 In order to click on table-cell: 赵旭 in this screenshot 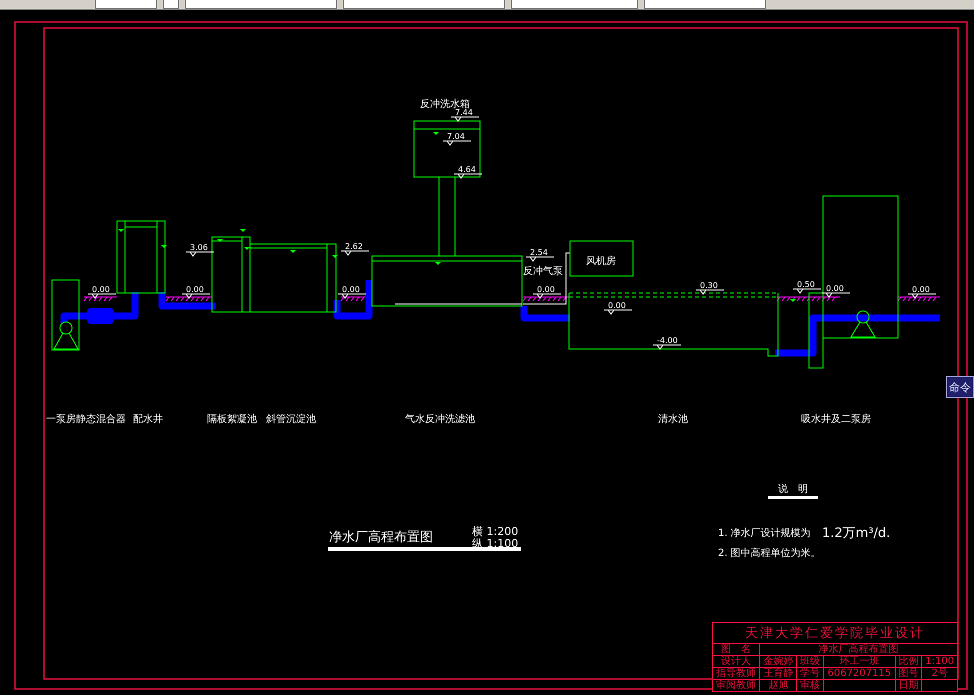, I will do `click(778, 686)`.